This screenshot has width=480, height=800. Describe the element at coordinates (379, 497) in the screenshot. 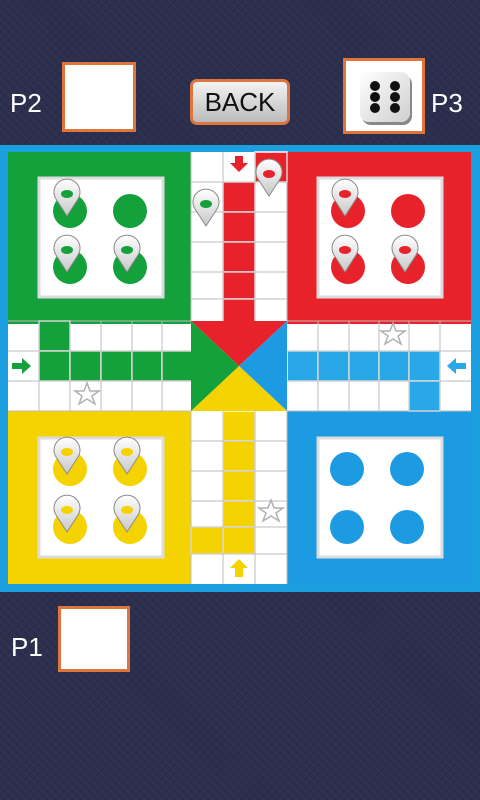

I see `blue-yard` at that location.